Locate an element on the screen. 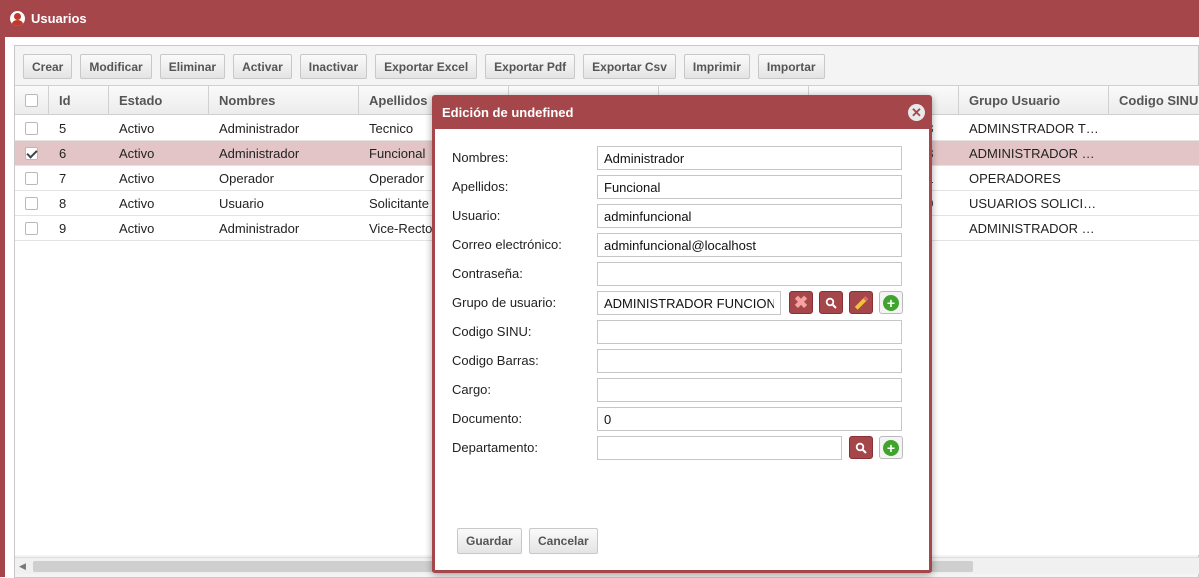  documento-field is located at coordinates (749, 419).